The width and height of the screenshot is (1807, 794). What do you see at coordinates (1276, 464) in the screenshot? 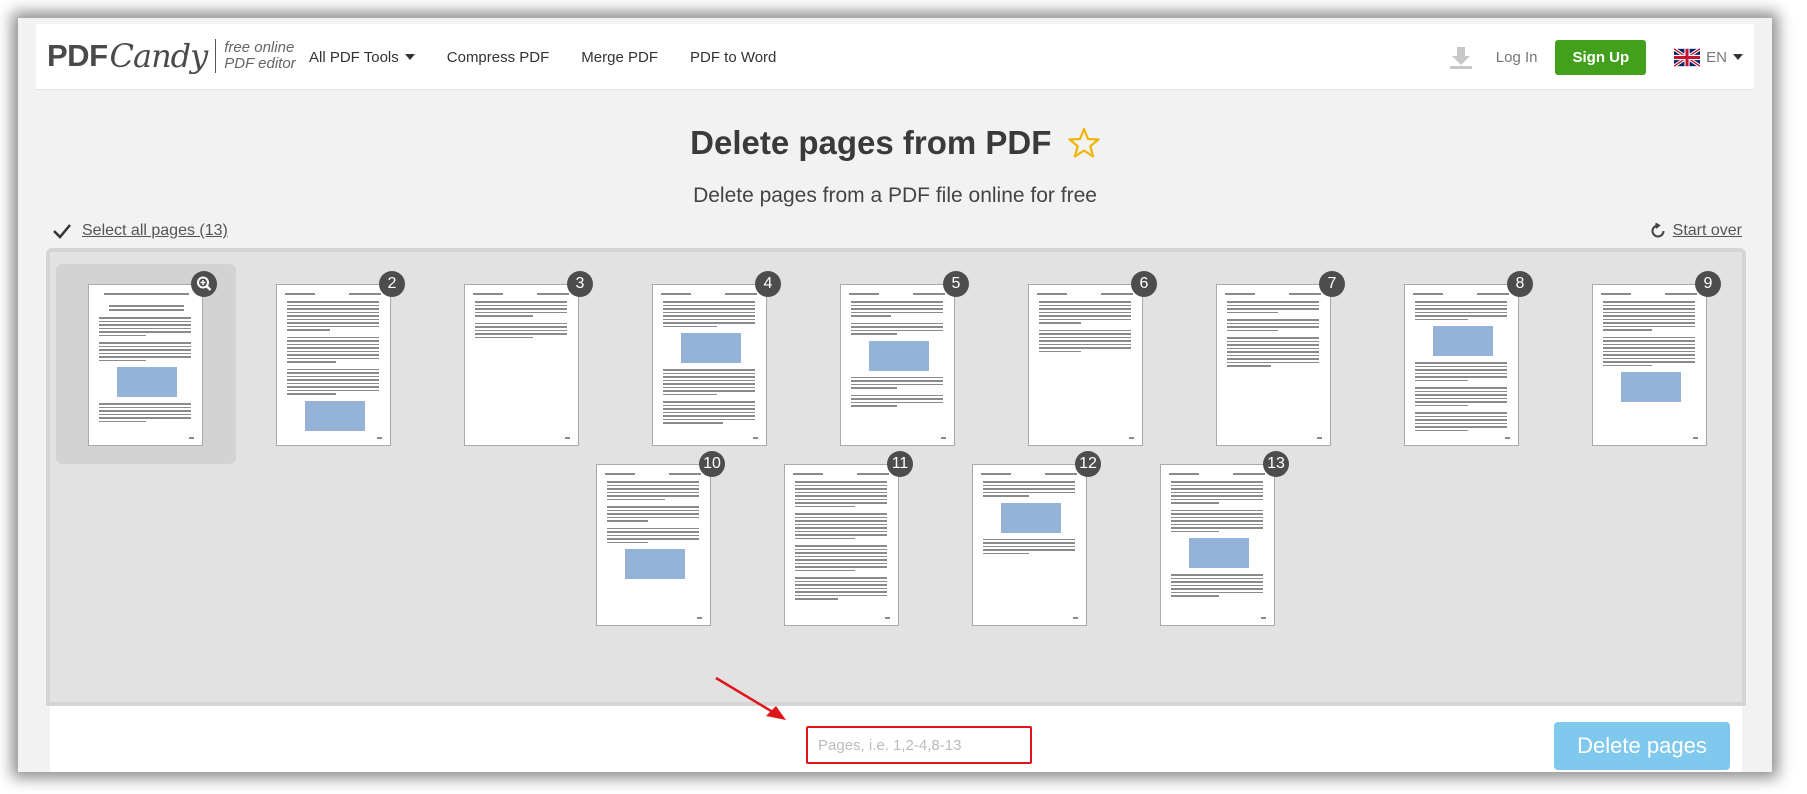
I see `page-number-badge: 13` at bounding box center [1276, 464].